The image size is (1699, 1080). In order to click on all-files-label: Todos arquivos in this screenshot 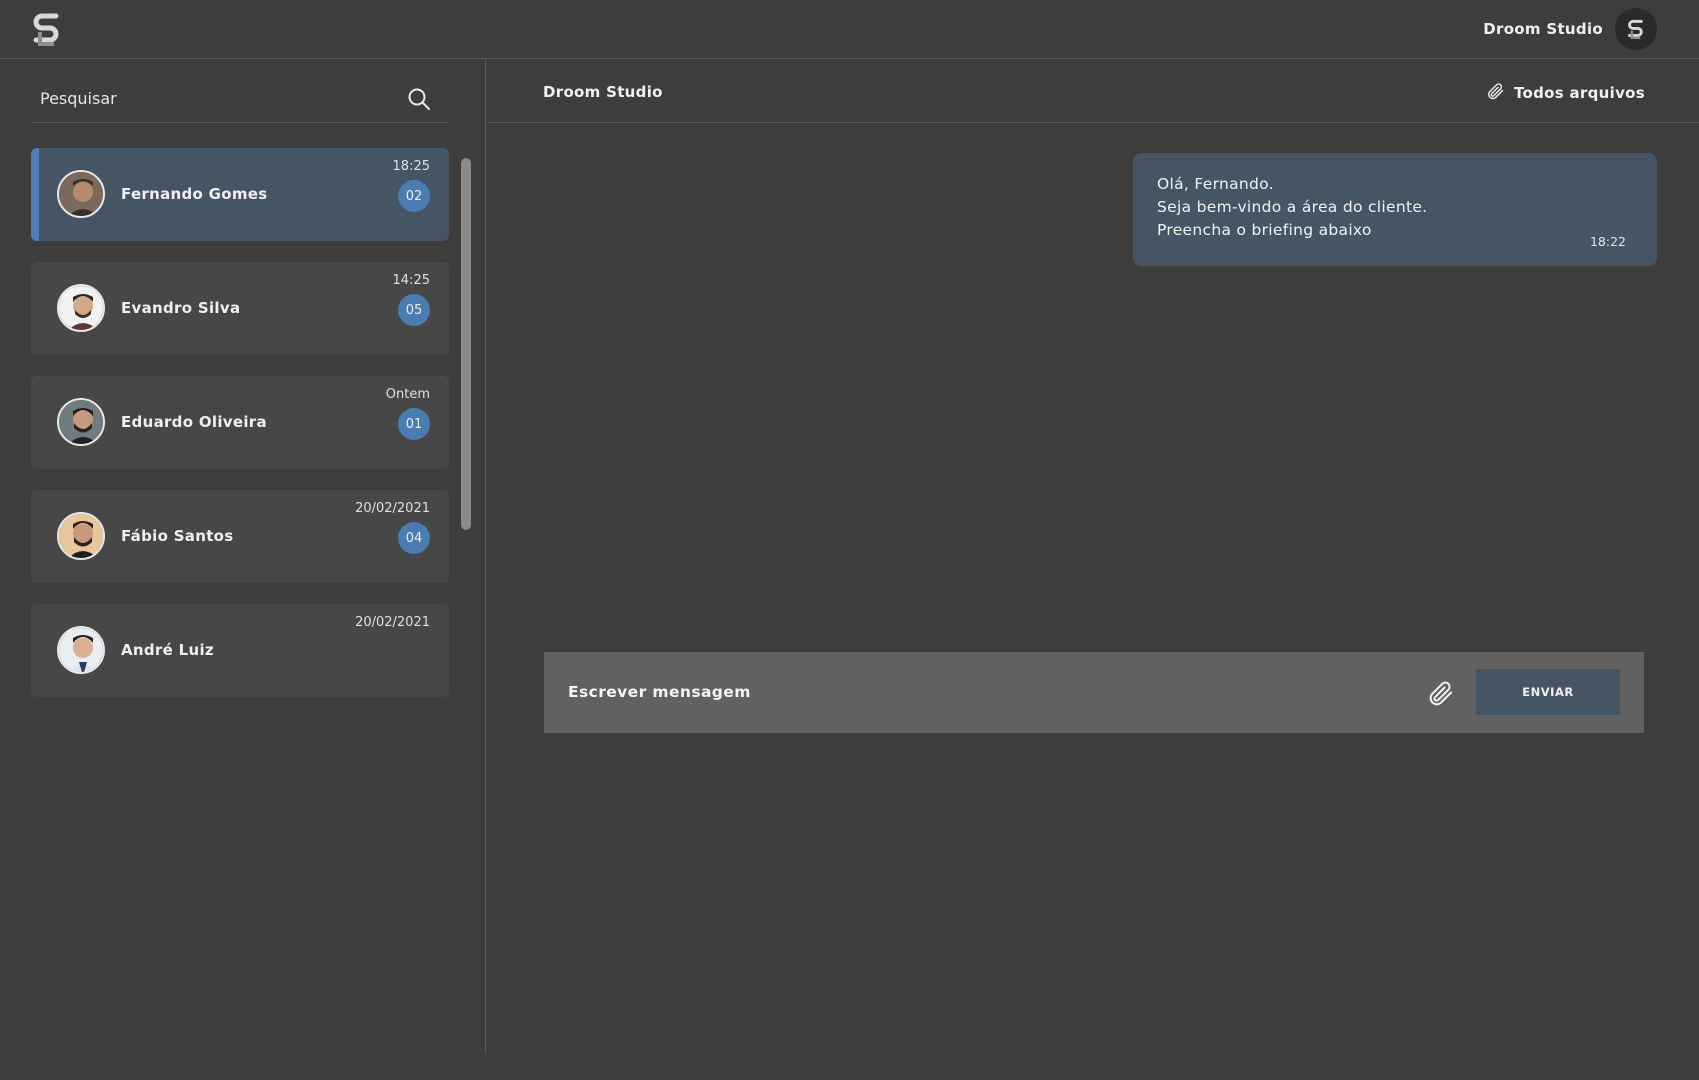, I will do `click(1579, 93)`.